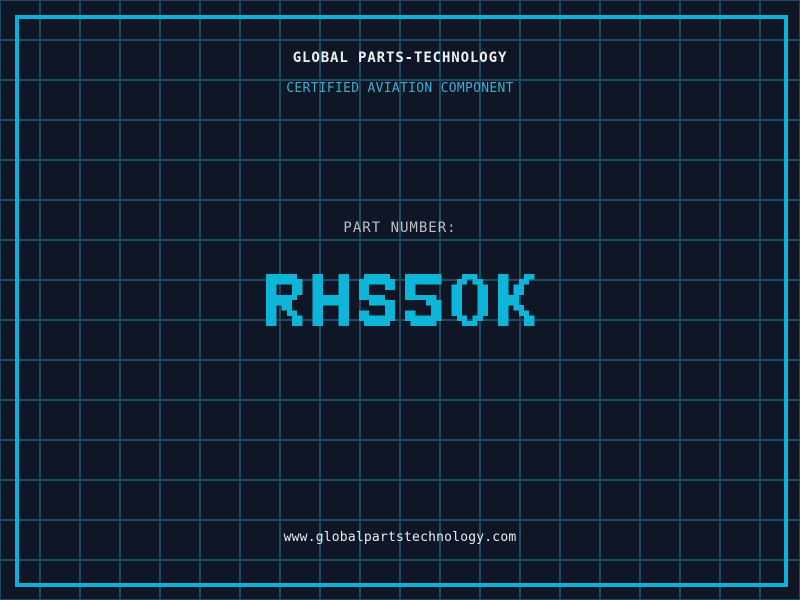 The width and height of the screenshot is (800, 600). What do you see at coordinates (400, 537) in the screenshot?
I see `website-url: www.globalpartstechnology.com` at bounding box center [400, 537].